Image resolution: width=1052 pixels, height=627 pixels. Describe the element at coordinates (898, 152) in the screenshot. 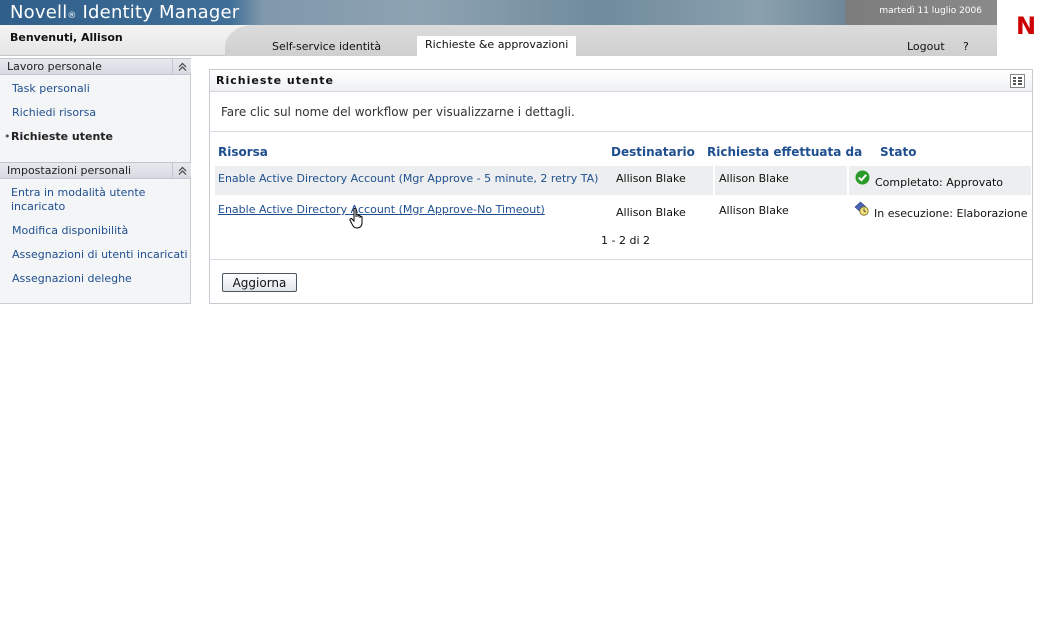

I see `column-header-stato: Stato` at that location.